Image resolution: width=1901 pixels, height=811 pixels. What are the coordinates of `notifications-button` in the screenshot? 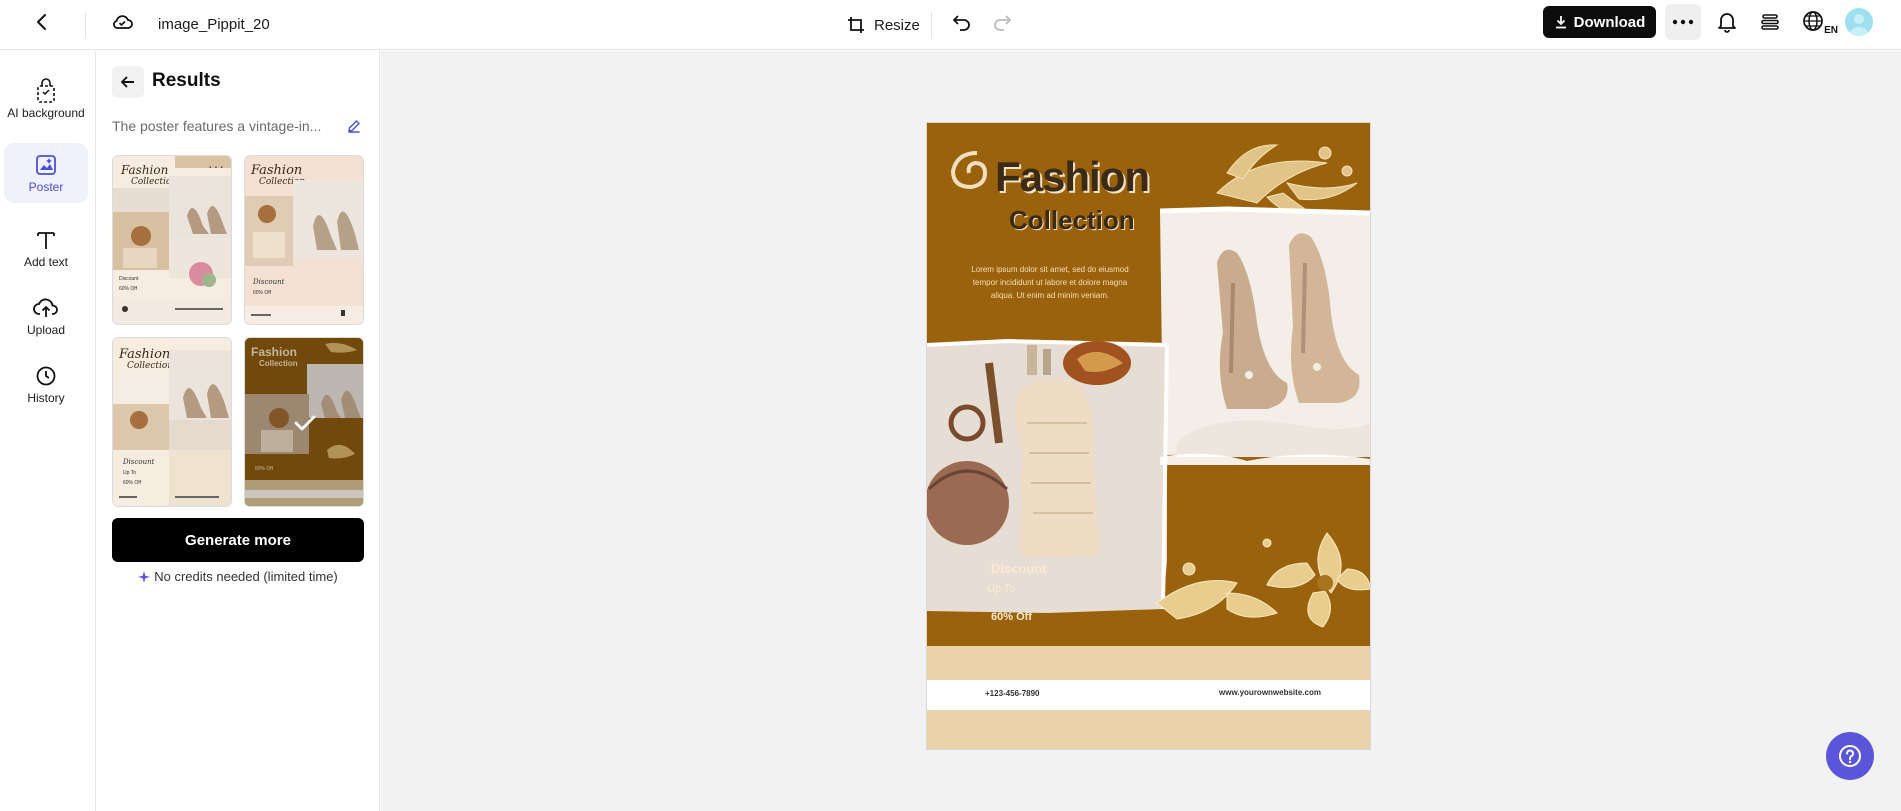 It's located at (1727, 22).